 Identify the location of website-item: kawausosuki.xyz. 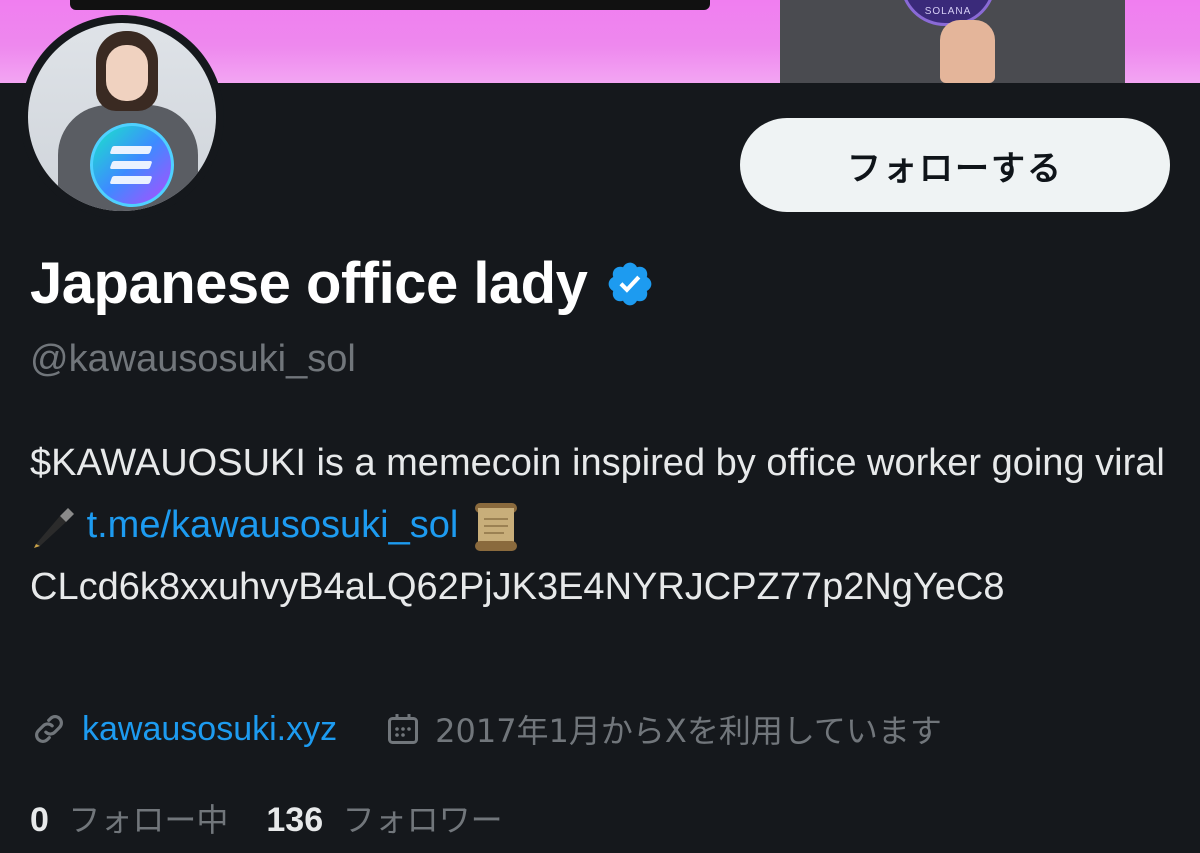
(183, 729).